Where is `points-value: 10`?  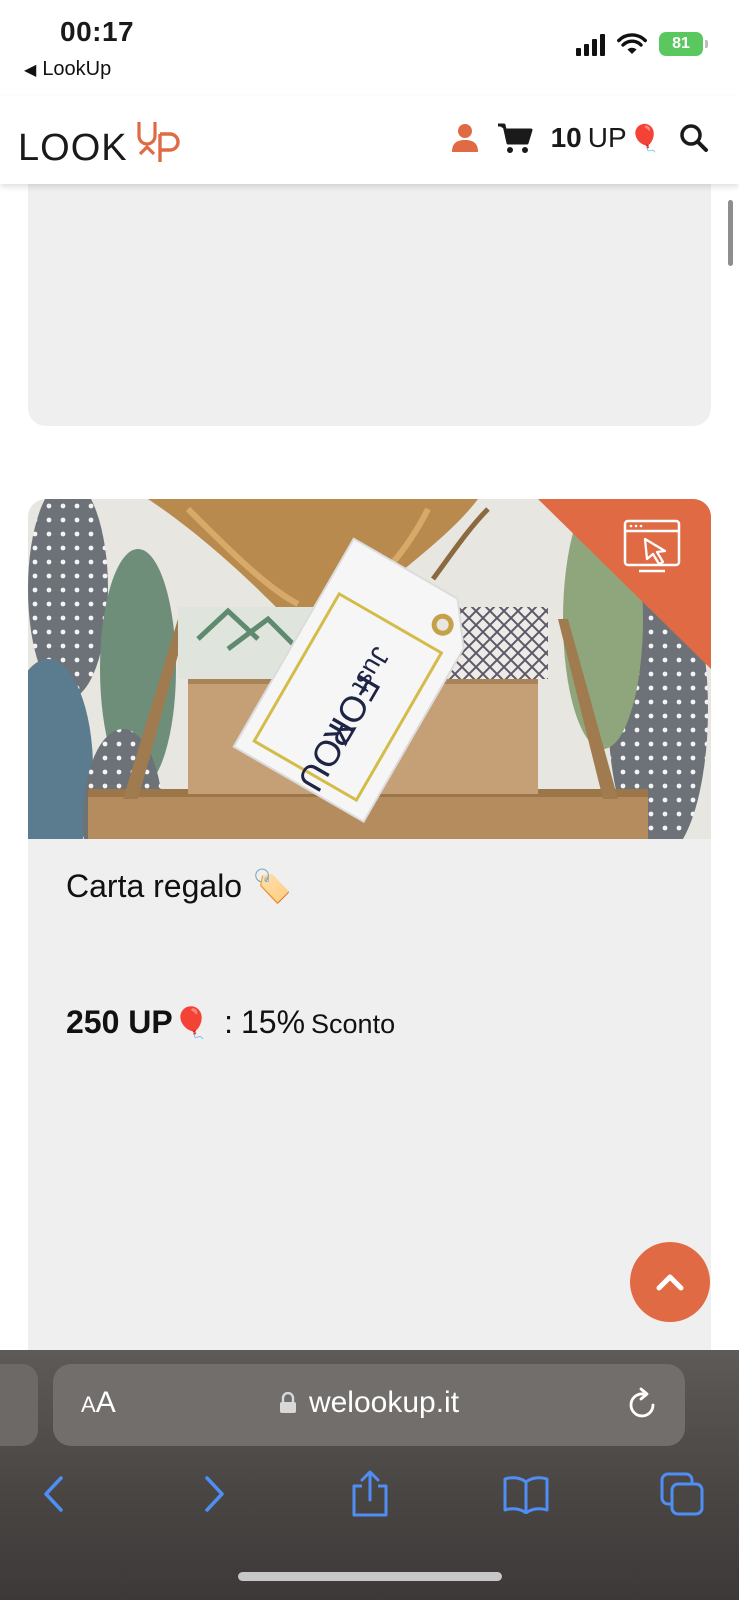
points-value: 10 is located at coordinates (566, 137).